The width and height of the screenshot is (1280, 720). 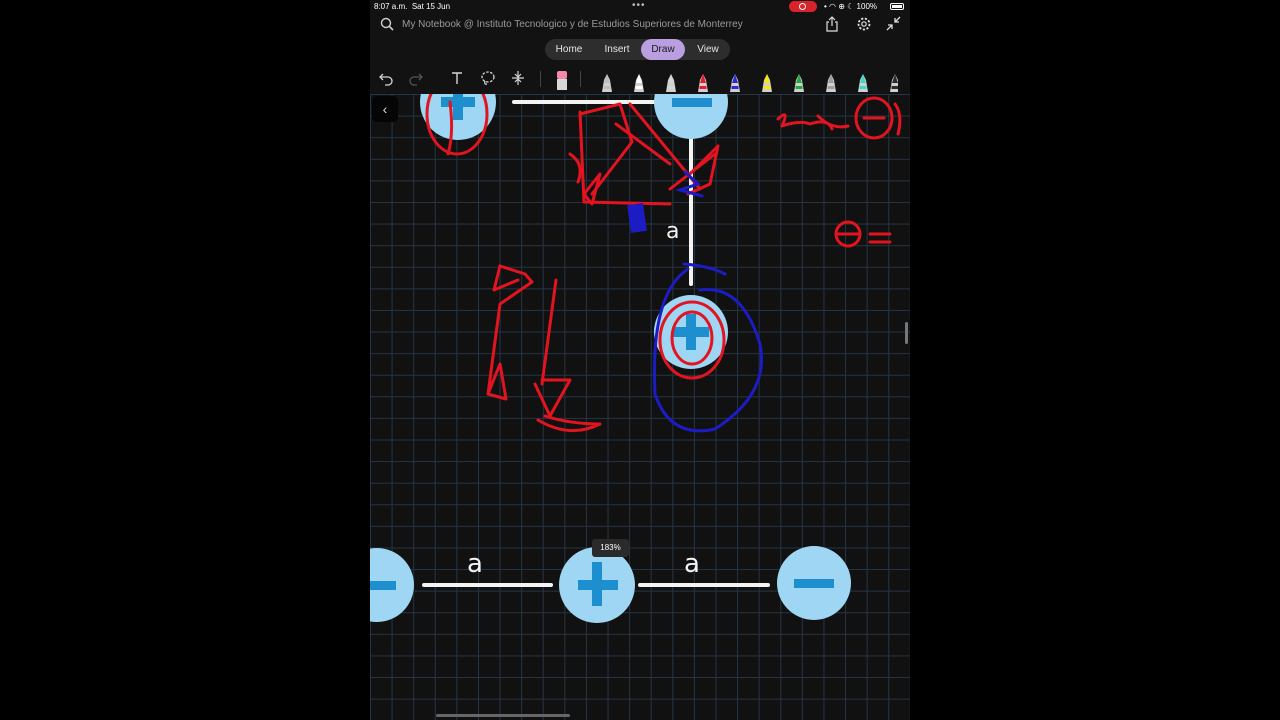 I want to click on negative-charge-bottom-right, so click(x=814, y=583).